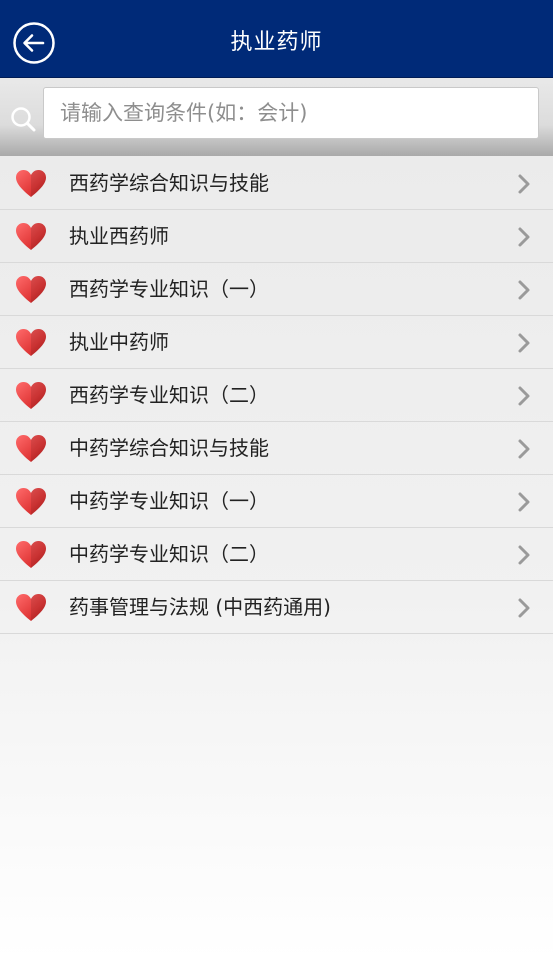 This screenshot has height=960, width=553. I want to click on list-item: 药事管理与法规 (中西药通用), so click(276, 607).